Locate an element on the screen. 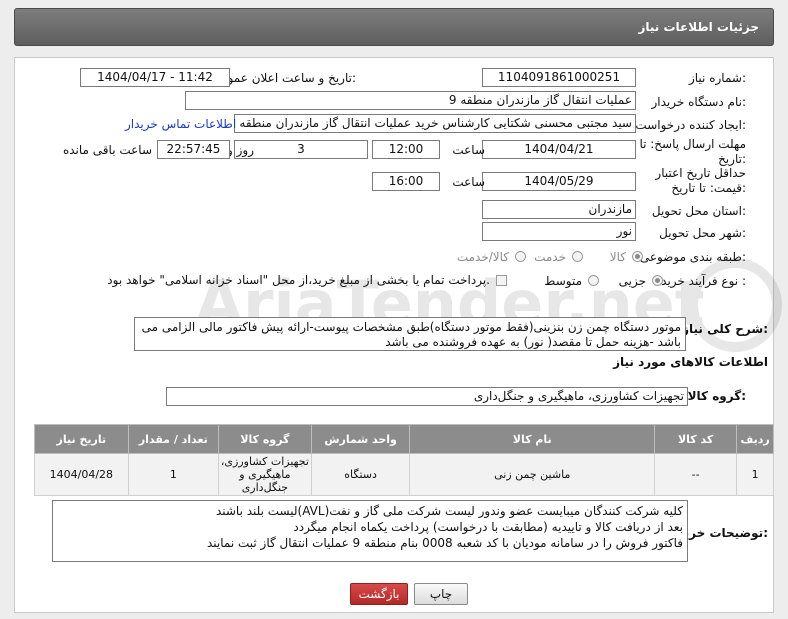  col-goods-group: گروه کالا is located at coordinates (264, 439).